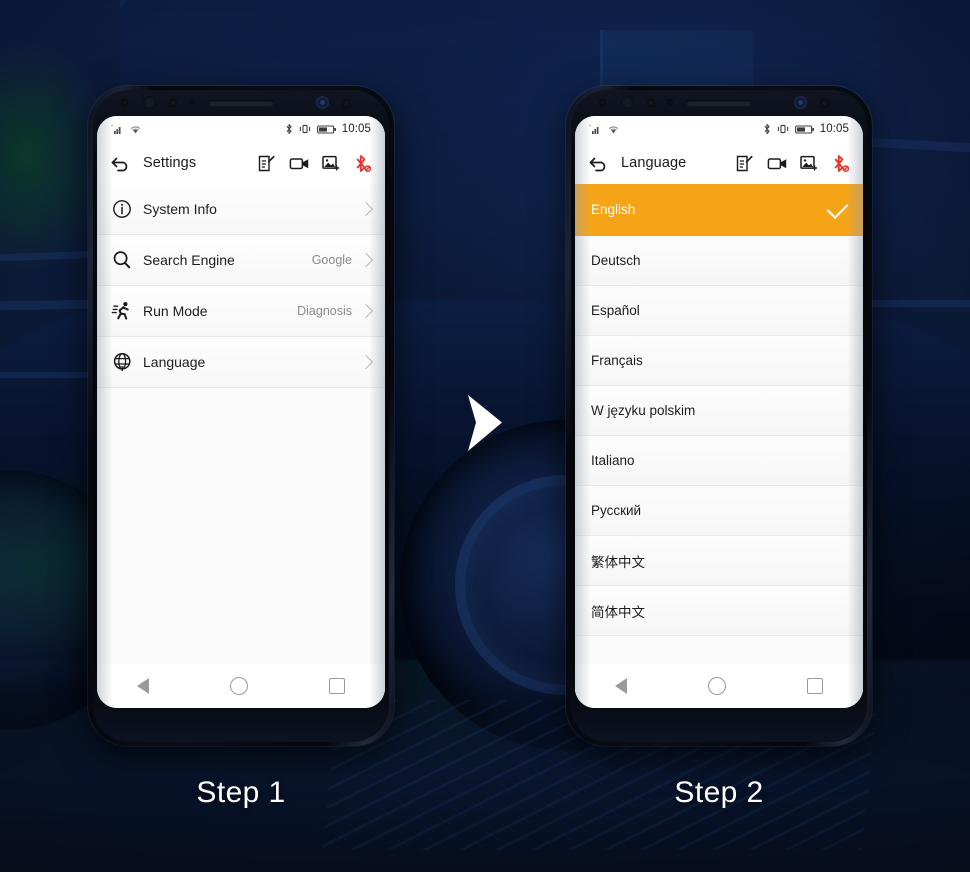 The image size is (970, 872). What do you see at coordinates (241, 311) in the screenshot?
I see `settings-row-run-mode: Run Mode Diagnosis` at bounding box center [241, 311].